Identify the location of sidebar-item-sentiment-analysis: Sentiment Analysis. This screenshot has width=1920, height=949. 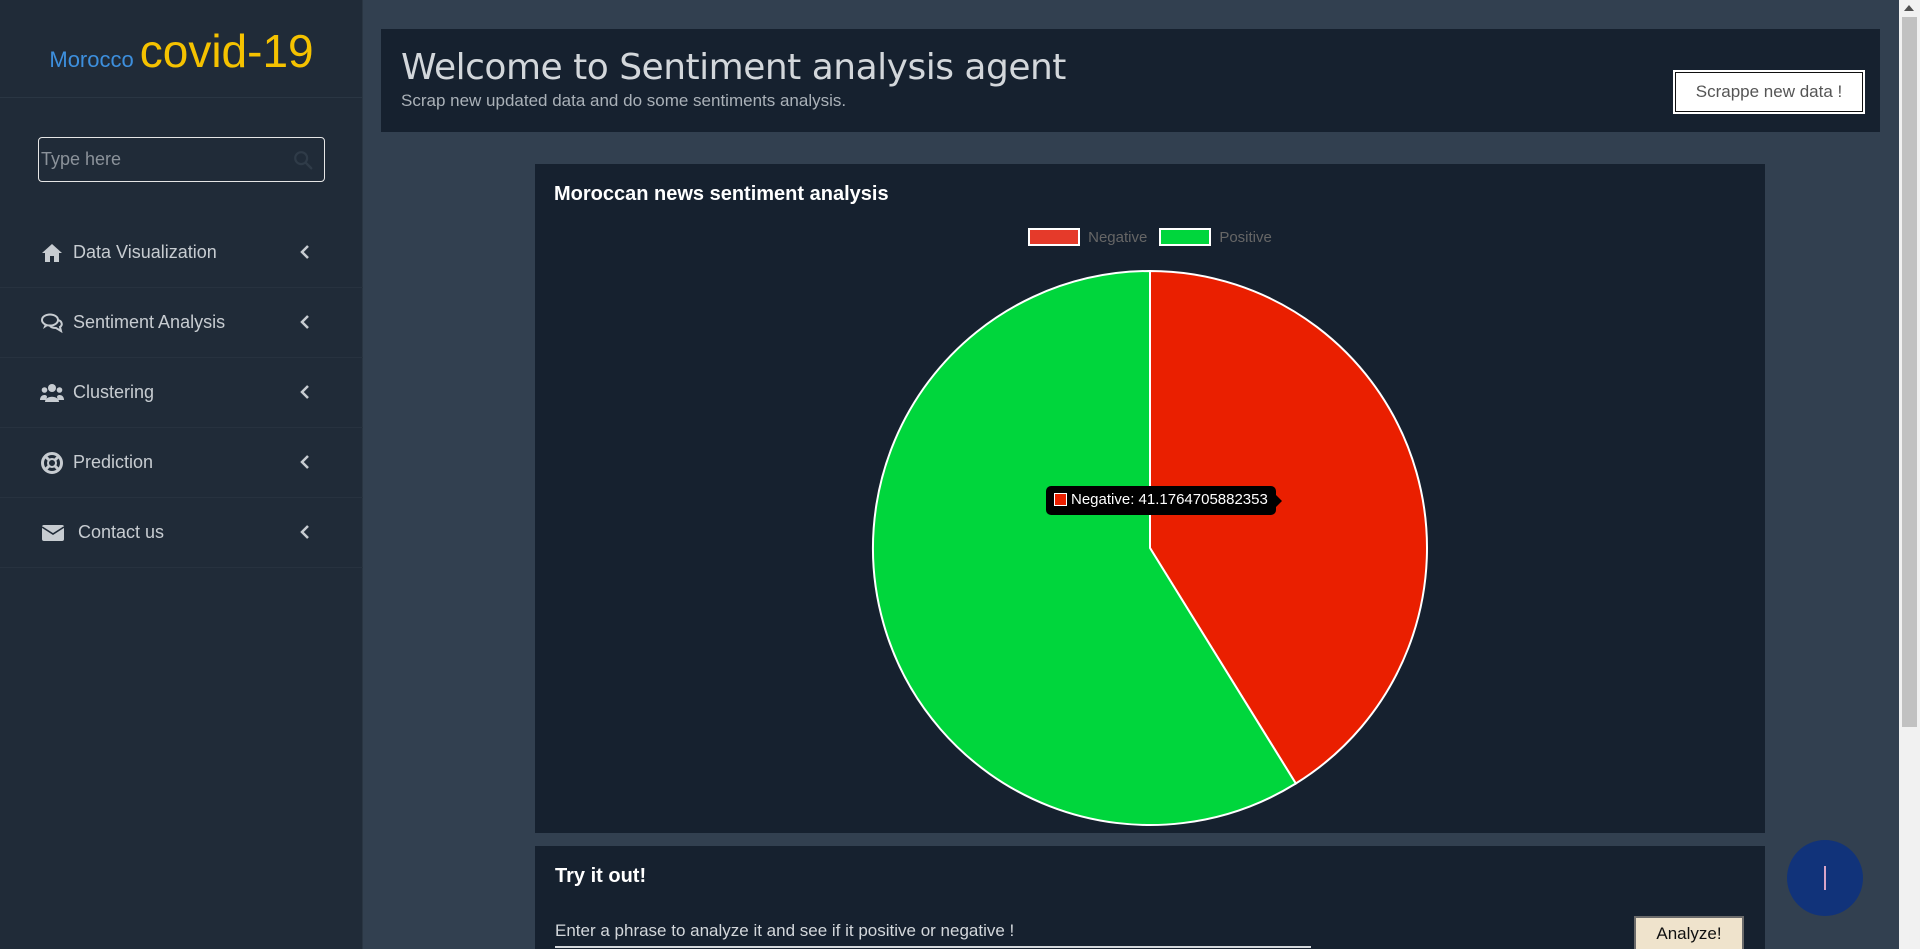
(181, 323).